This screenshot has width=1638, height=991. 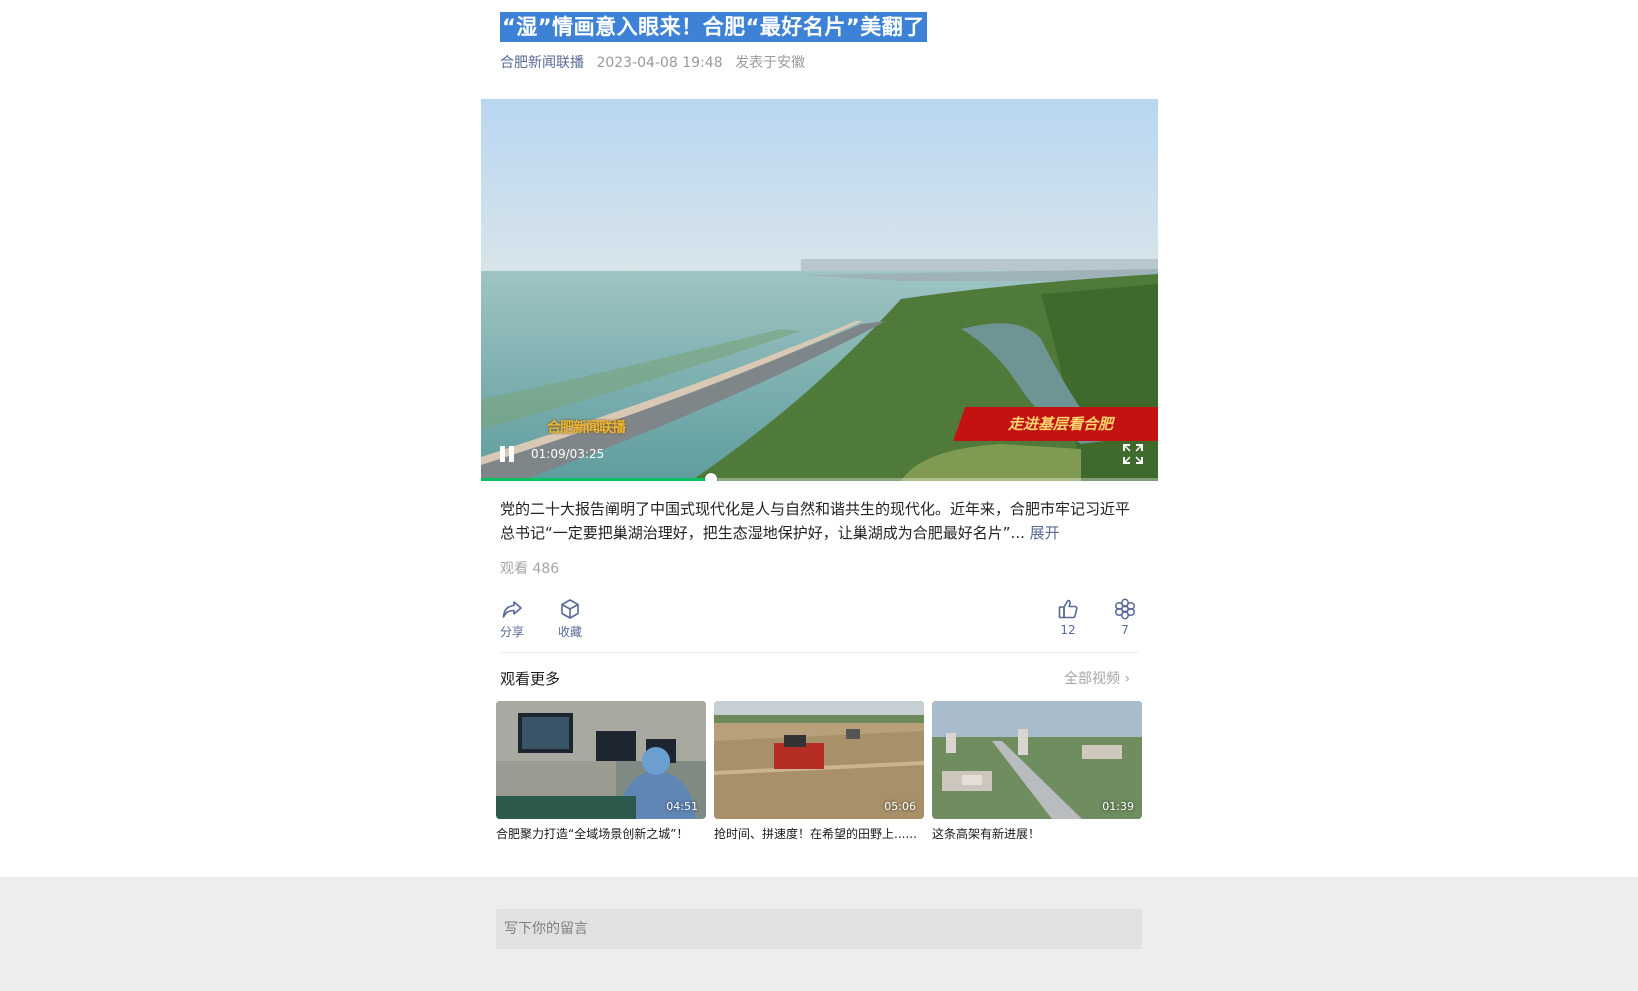 What do you see at coordinates (1125, 630) in the screenshot?
I see `wow-count: 7` at bounding box center [1125, 630].